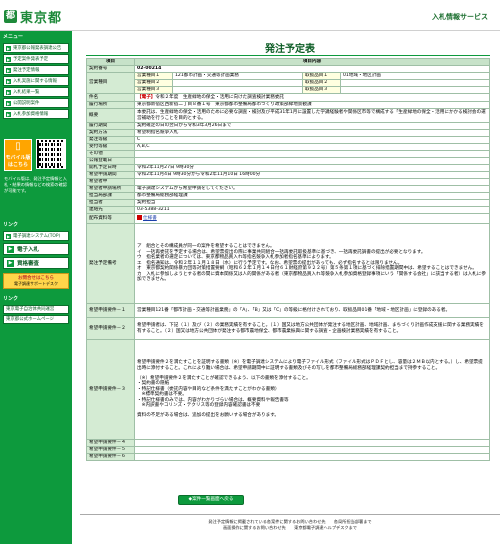 The image size is (500, 545). What do you see at coordinates (36, 70) in the screenshot?
I see `sidebar-item-order-plan: ▶ 発注予定情報` at bounding box center [36, 70].